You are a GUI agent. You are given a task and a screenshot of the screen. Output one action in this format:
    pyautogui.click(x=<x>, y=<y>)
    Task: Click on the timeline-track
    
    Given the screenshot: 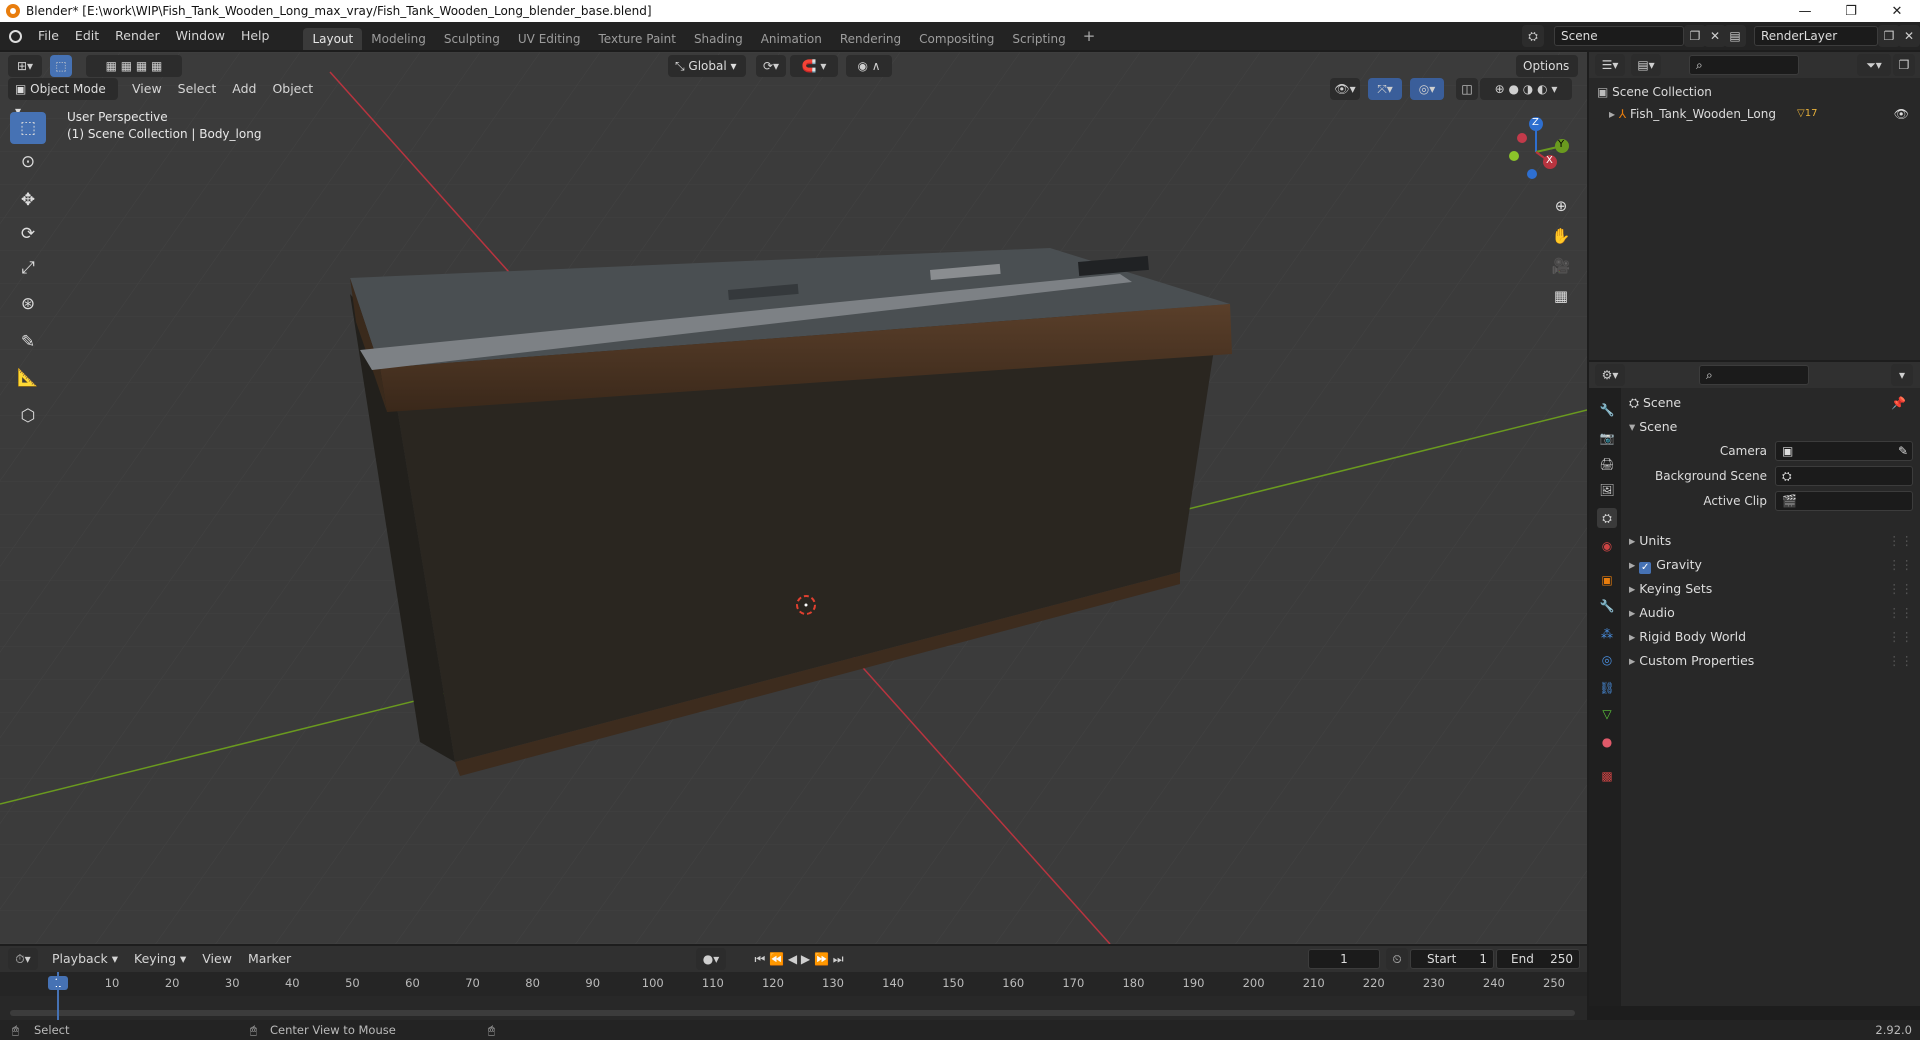 What is the action you would take?
    pyautogui.click(x=793, y=1008)
    